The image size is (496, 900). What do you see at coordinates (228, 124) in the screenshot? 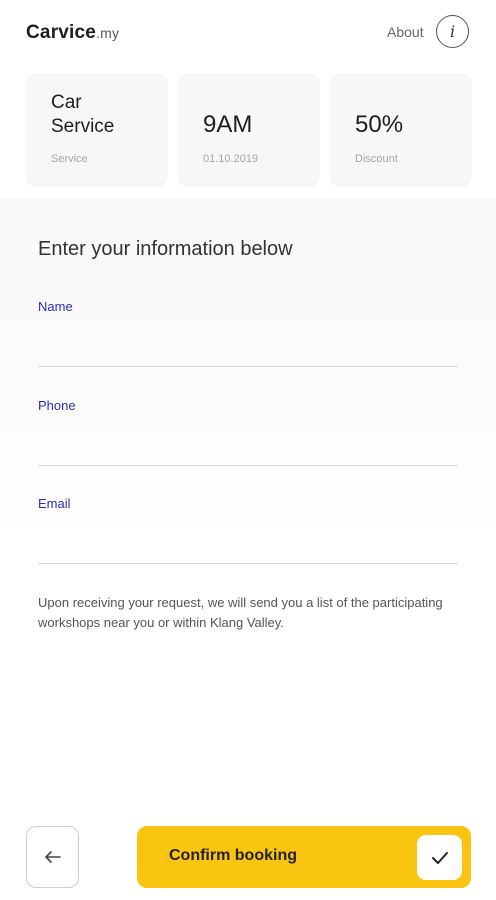
I see `time-value: 9AM` at bounding box center [228, 124].